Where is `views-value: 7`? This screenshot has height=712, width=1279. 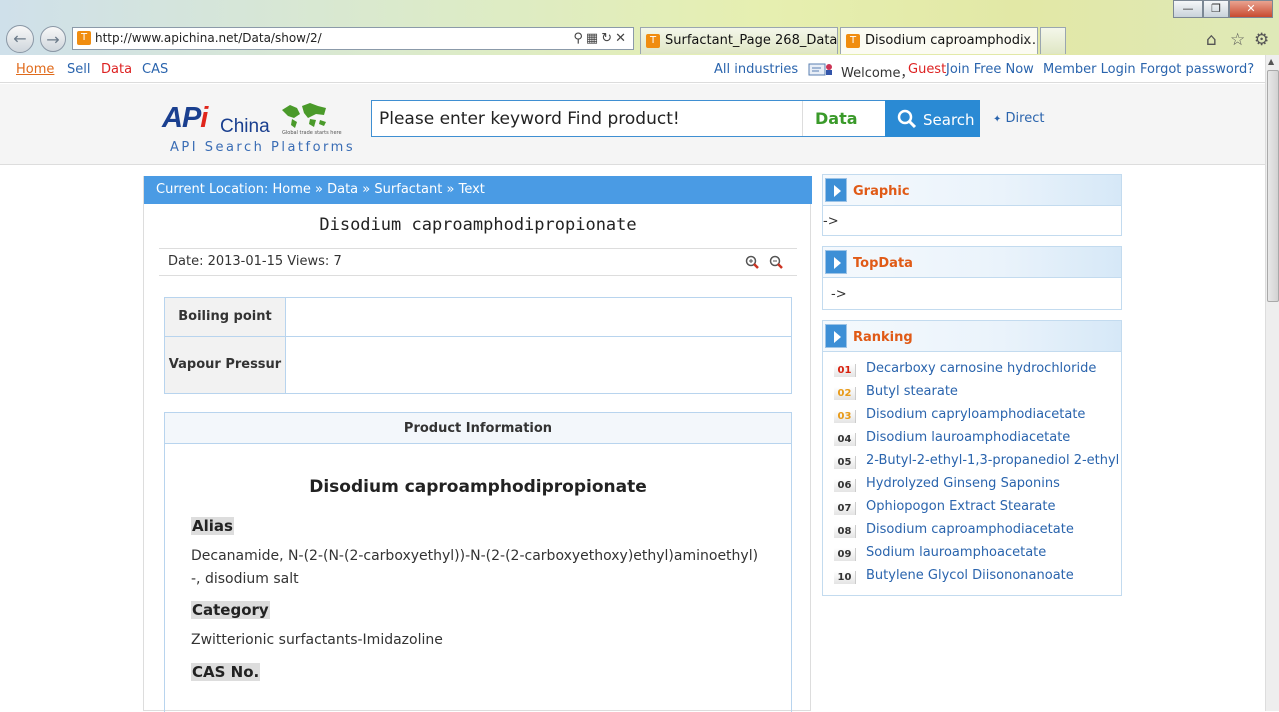 views-value: 7 is located at coordinates (337, 261).